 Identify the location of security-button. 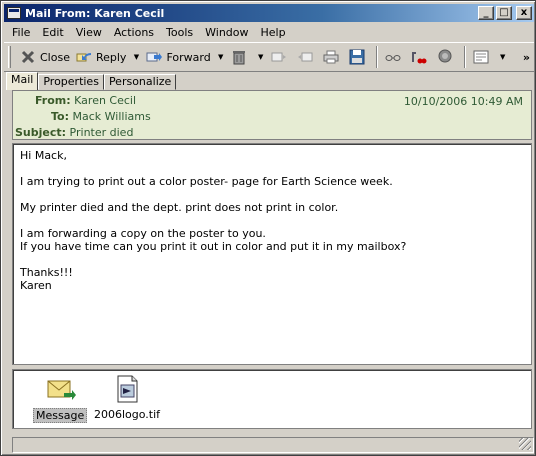
(447, 57).